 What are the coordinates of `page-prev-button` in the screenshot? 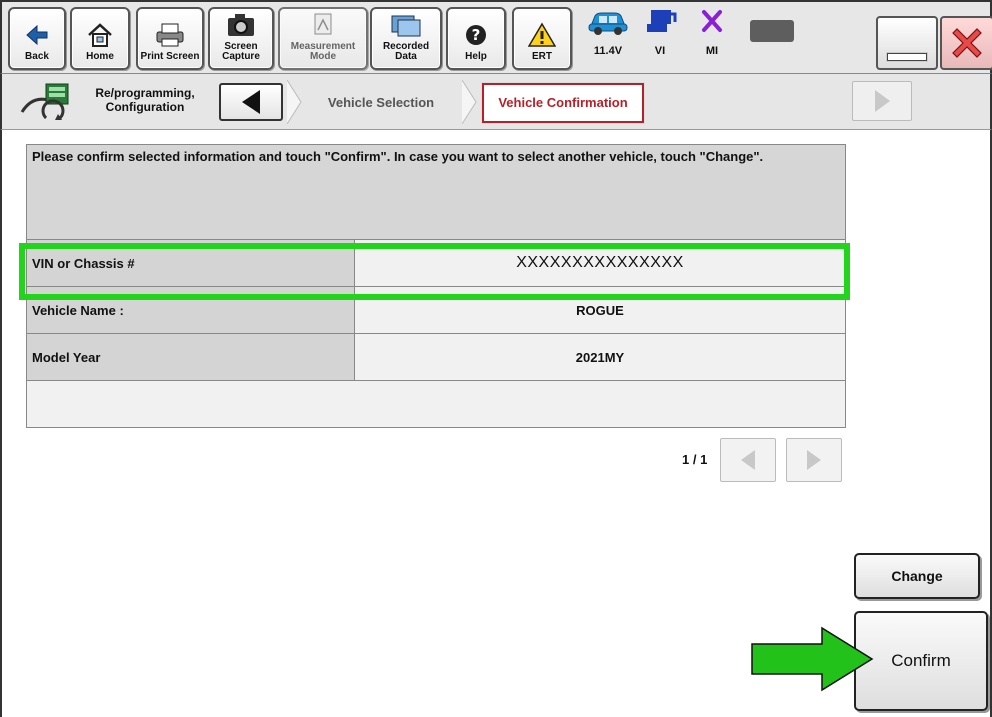 It's located at (748, 460).